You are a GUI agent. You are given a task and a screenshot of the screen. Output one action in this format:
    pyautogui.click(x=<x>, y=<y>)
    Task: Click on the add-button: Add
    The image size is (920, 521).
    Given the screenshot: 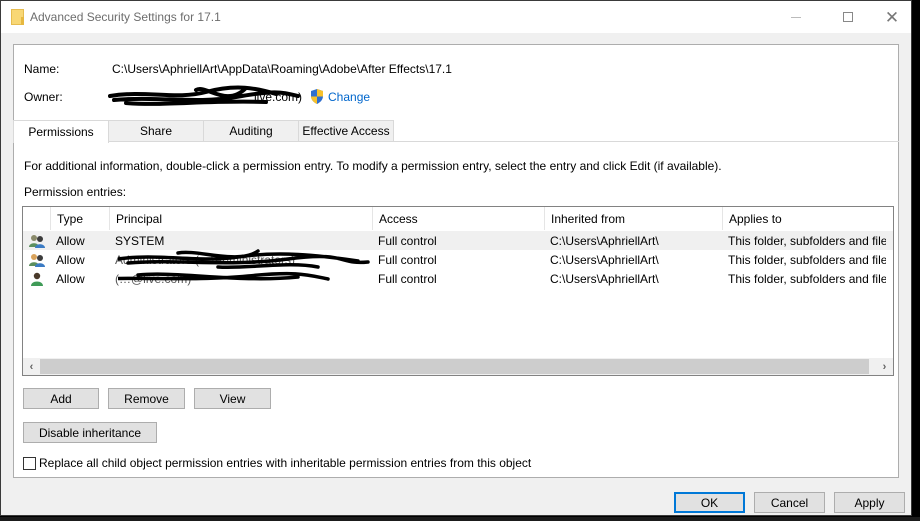 What is the action you would take?
    pyautogui.click(x=61, y=398)
    